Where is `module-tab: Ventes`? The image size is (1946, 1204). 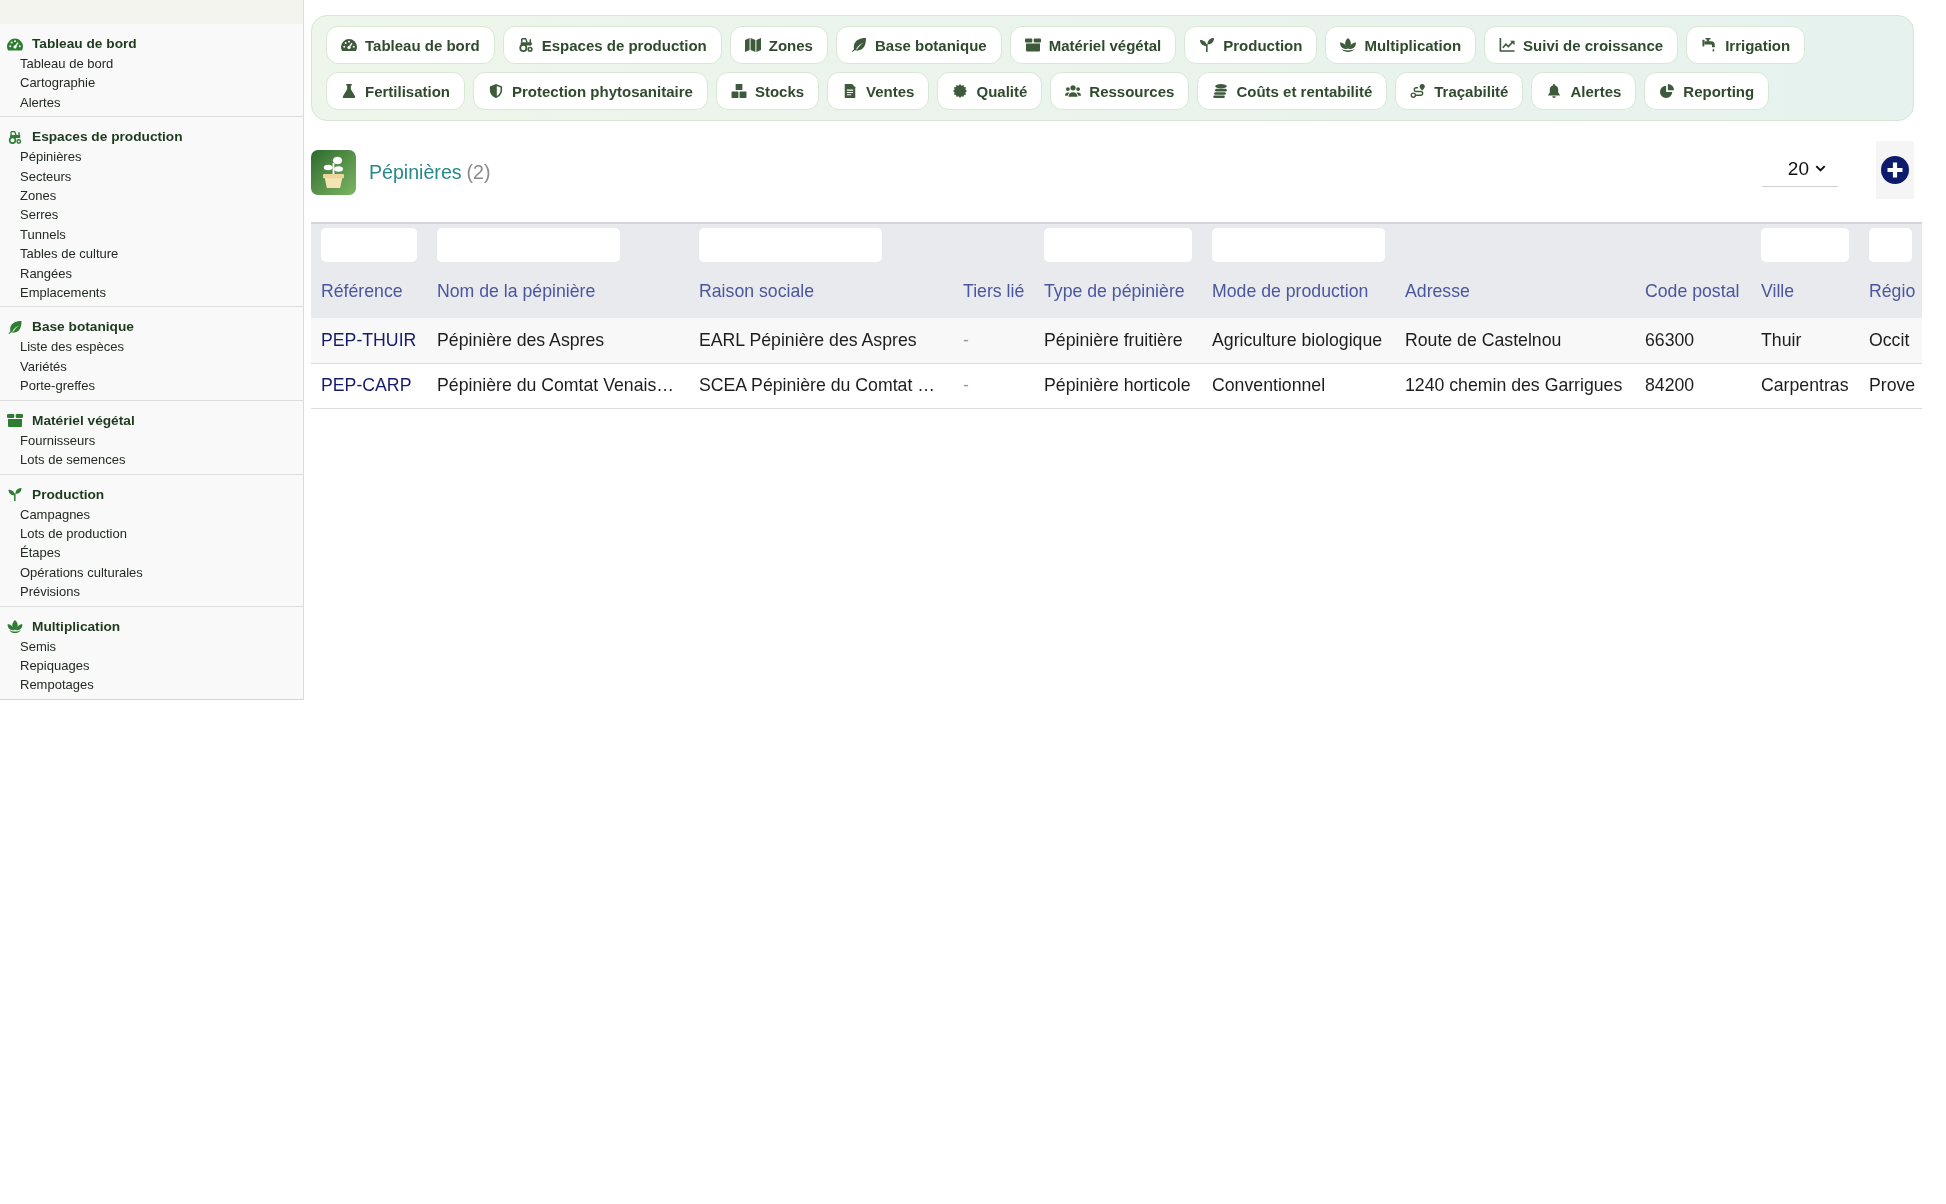
module-tab: Ventes is located at coordinates (878, 91).